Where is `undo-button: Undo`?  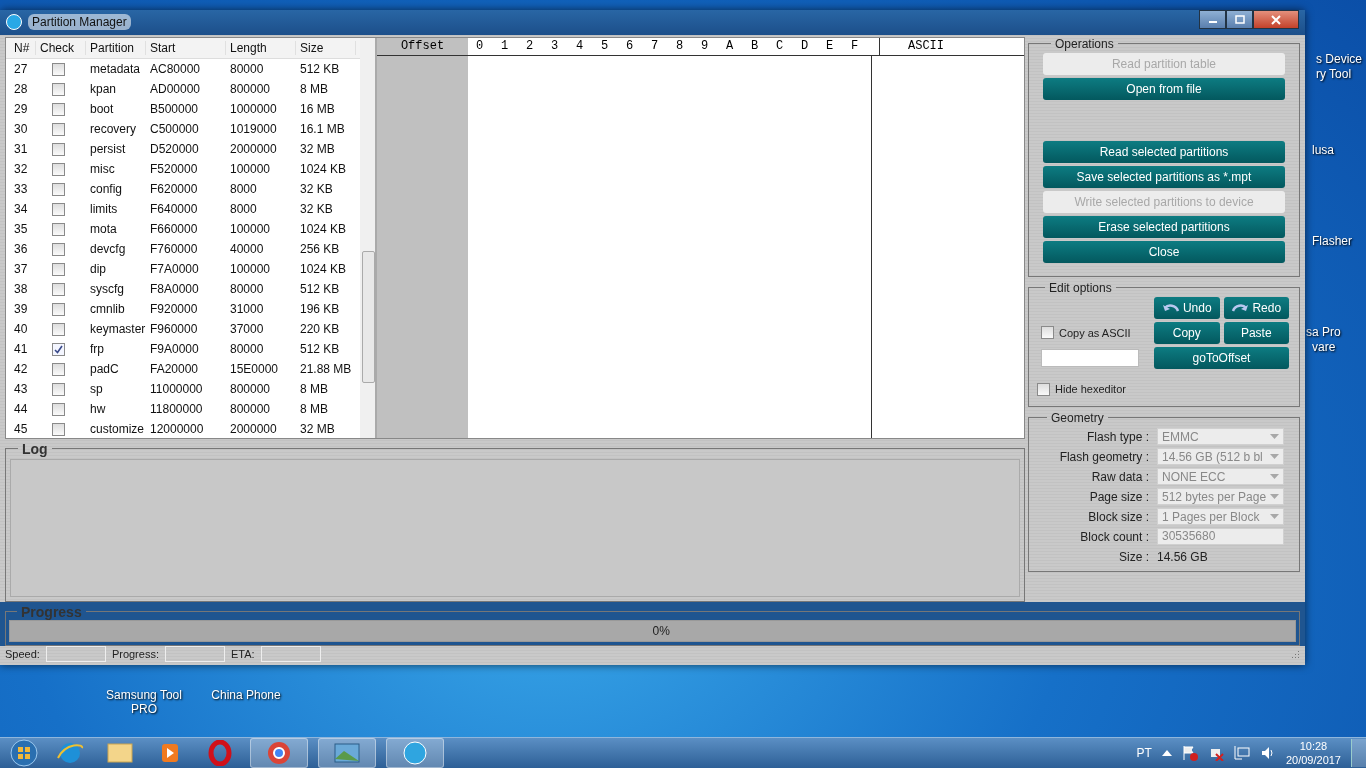
undo-button: Undo is located at coordinates (1187, 307).